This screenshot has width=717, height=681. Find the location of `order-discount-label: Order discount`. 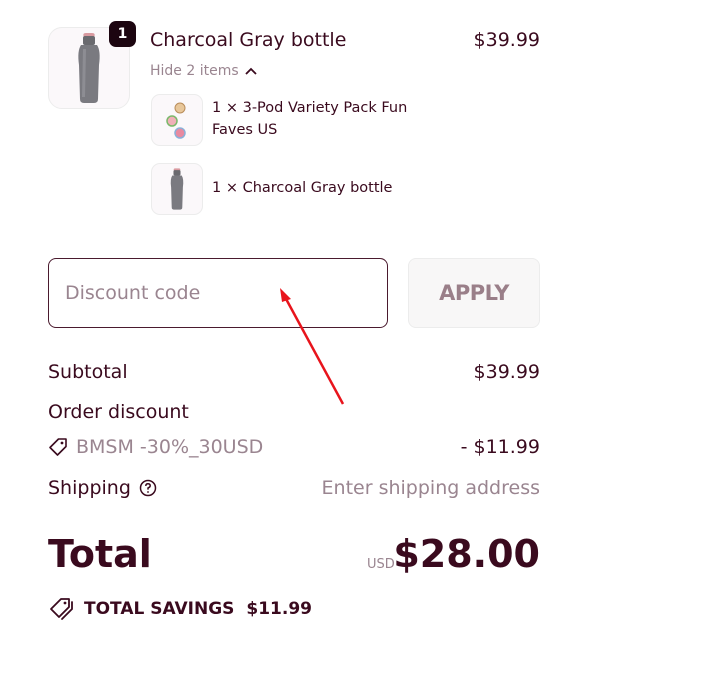

order-discount-label: Order discount is located at coordinates (118, 412).